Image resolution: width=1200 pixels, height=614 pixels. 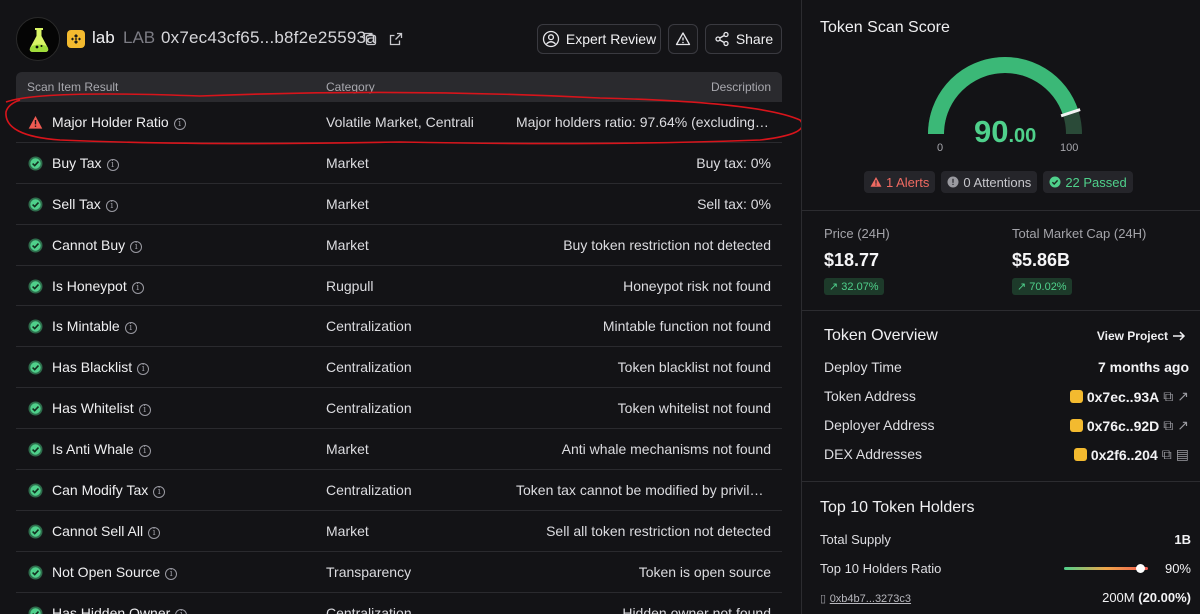 What do you see at coordinates (881, 335) in the screenshot?
I see `token-overview-title: Token Overview` at bounding box center [881, 335].